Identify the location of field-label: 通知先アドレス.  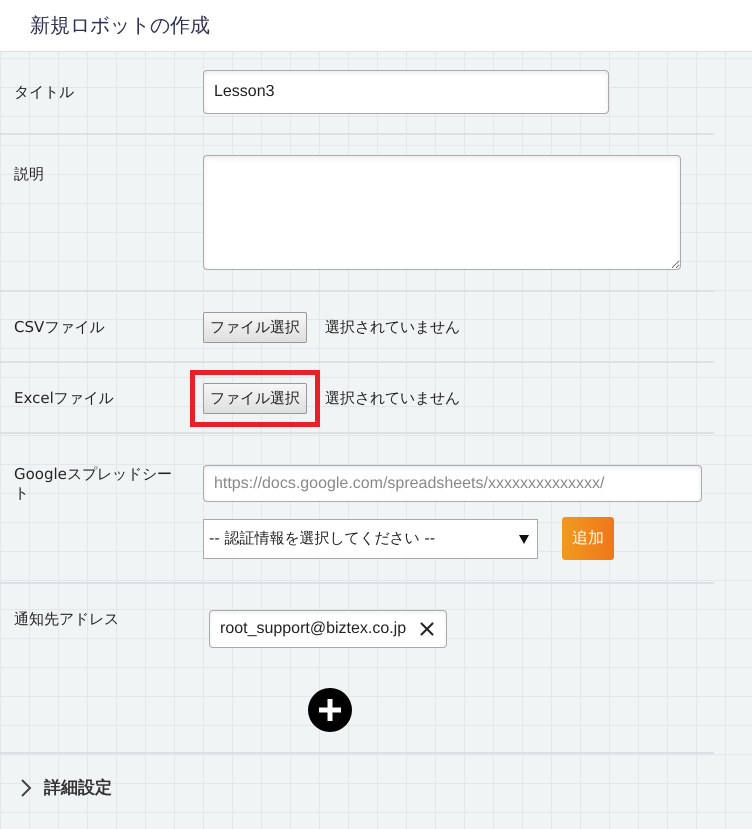
(66, 619).